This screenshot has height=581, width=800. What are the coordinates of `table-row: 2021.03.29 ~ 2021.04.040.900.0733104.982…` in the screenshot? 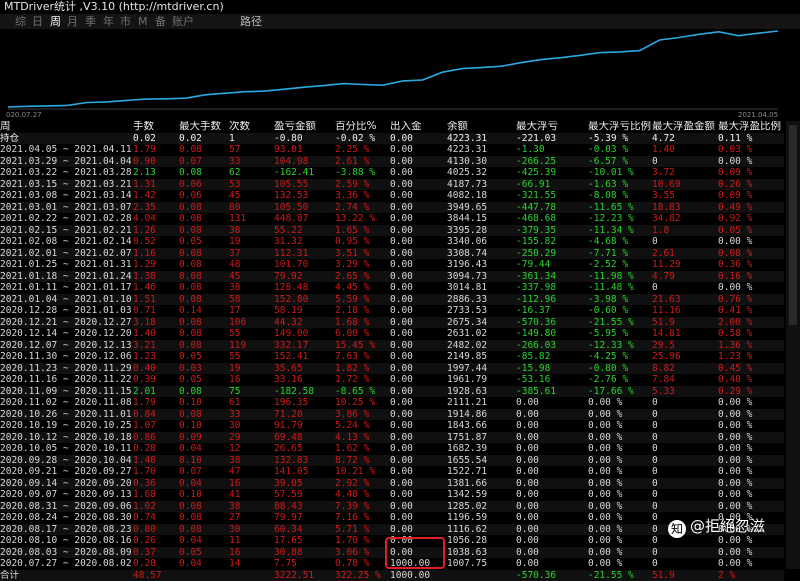 It's located at (392, 162).